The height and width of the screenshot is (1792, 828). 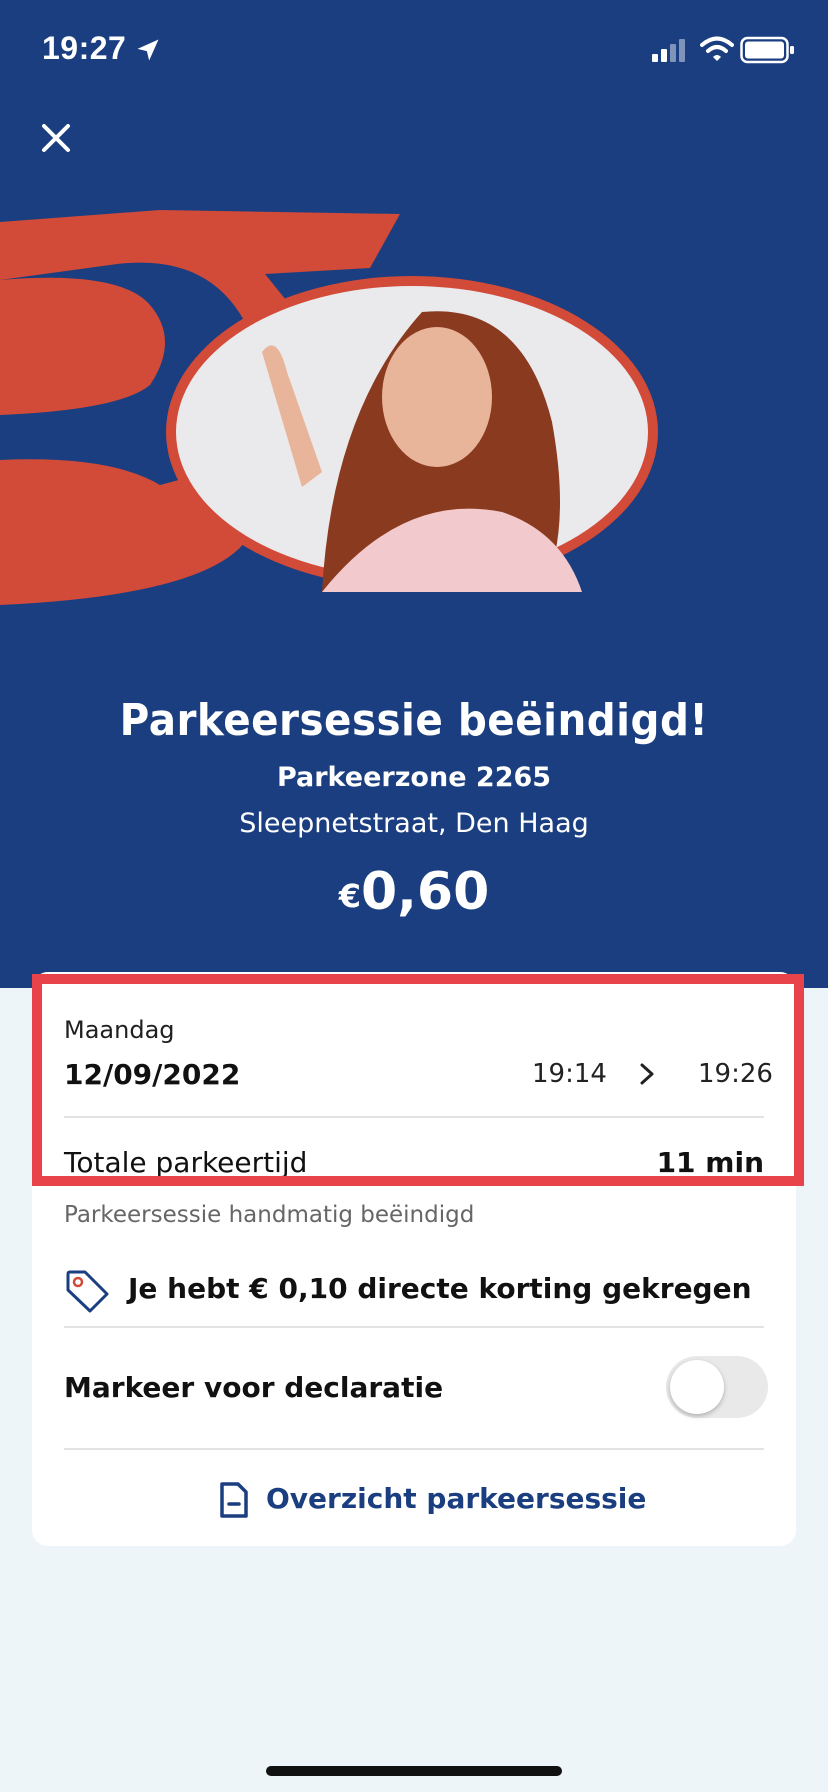 I want to click on session-price: €0,60, so click(x=414, y=892).